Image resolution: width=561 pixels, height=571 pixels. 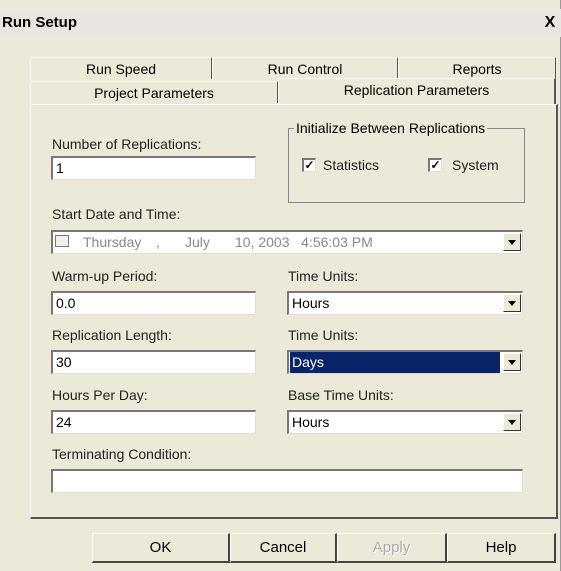 I want to click on warmup-units-value: Hours, so click(x=311, y=303).